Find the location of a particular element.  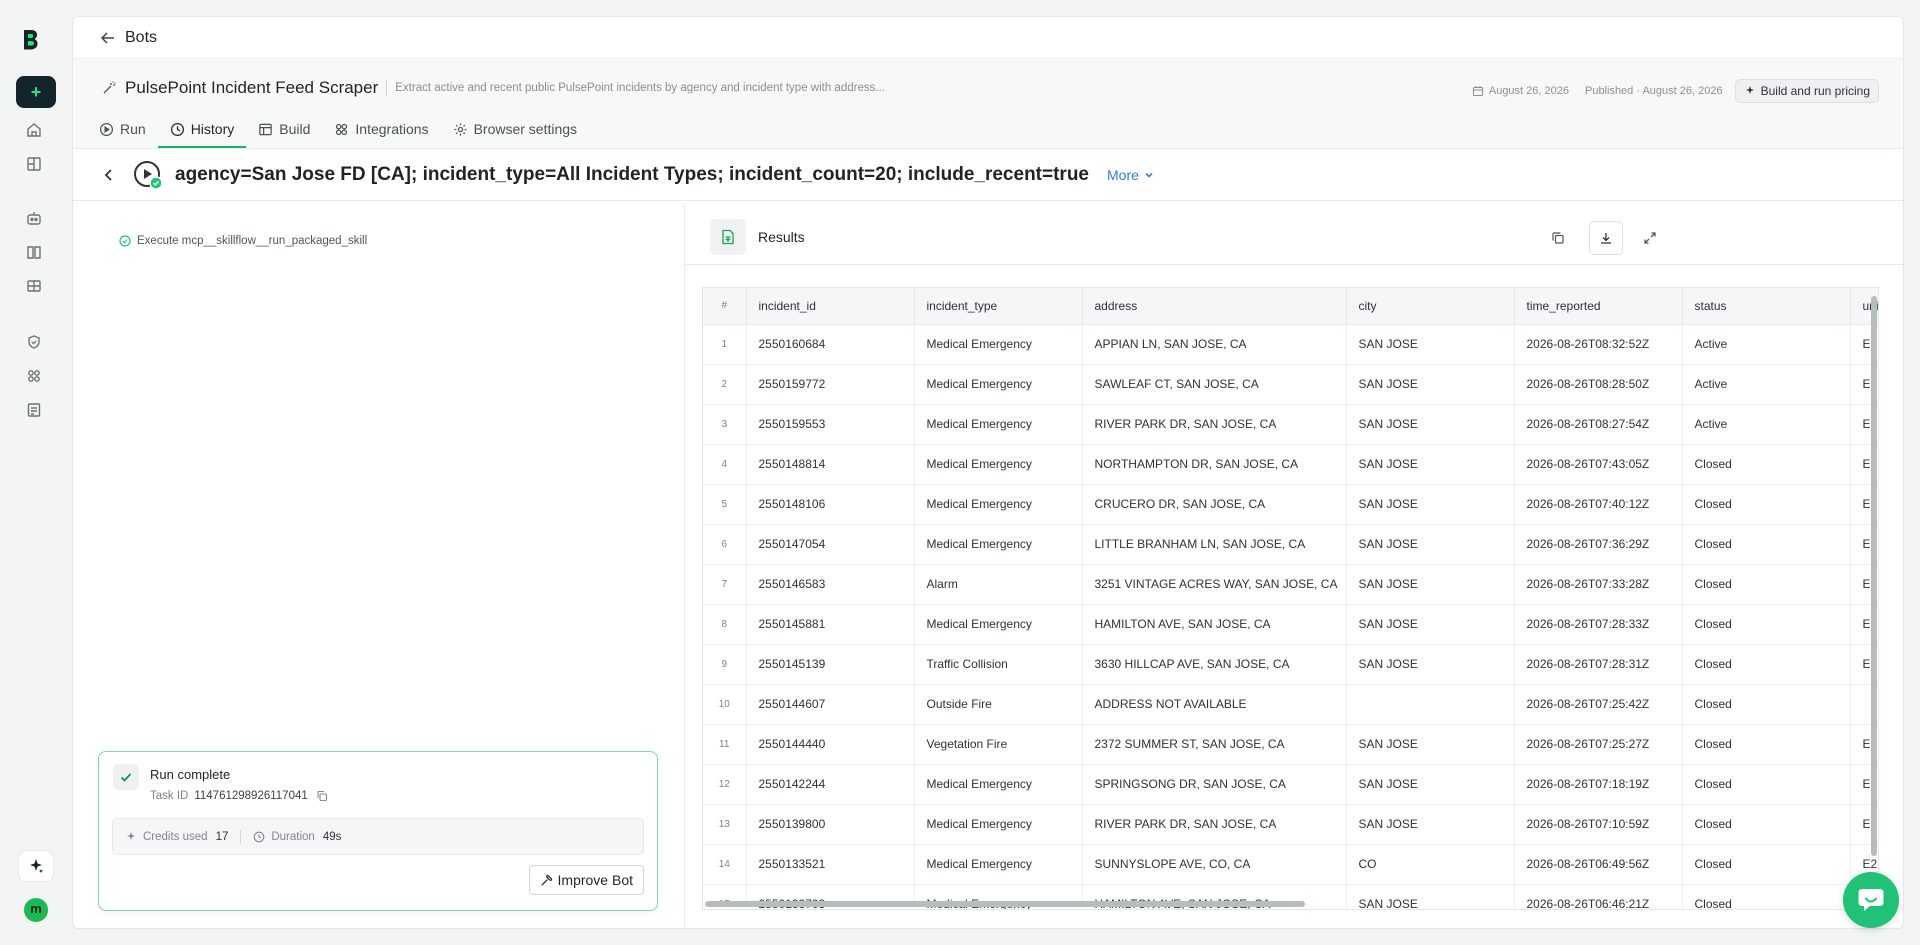

vertical-scrollbar is located at coordinates (1874, 576).